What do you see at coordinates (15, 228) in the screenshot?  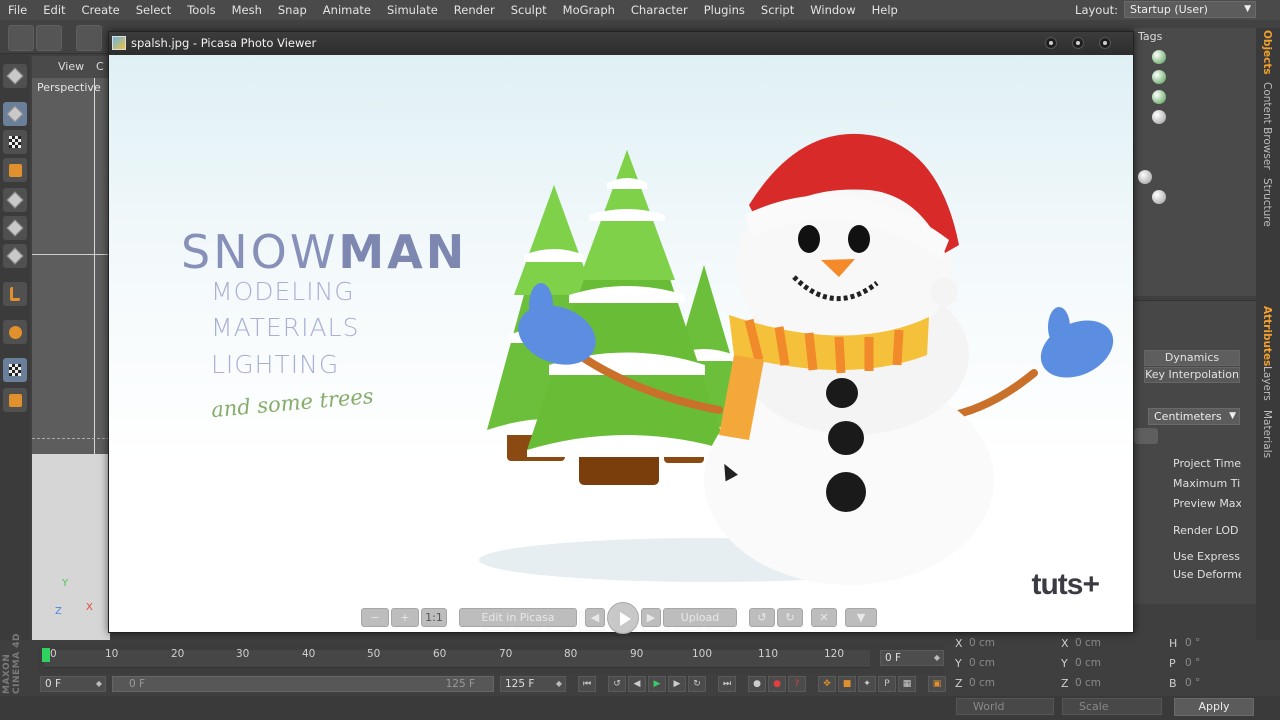 I see `edges-mode-button` at bounding box center [15, 228].